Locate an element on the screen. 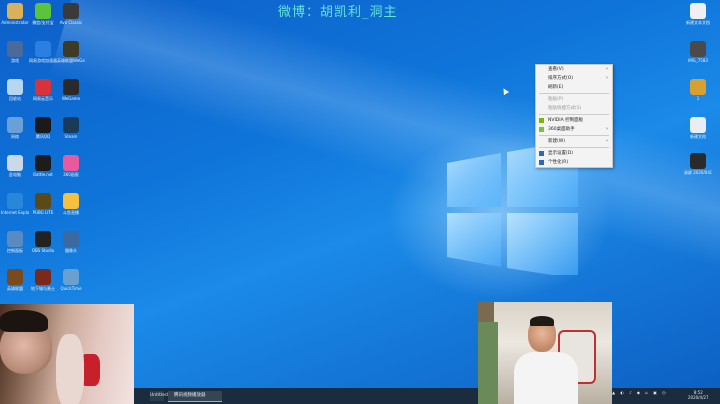 The height and width of the screenshot is (404, 720). desktop-icon-label: 网易云音乐 is located at coordinates (43, 98).